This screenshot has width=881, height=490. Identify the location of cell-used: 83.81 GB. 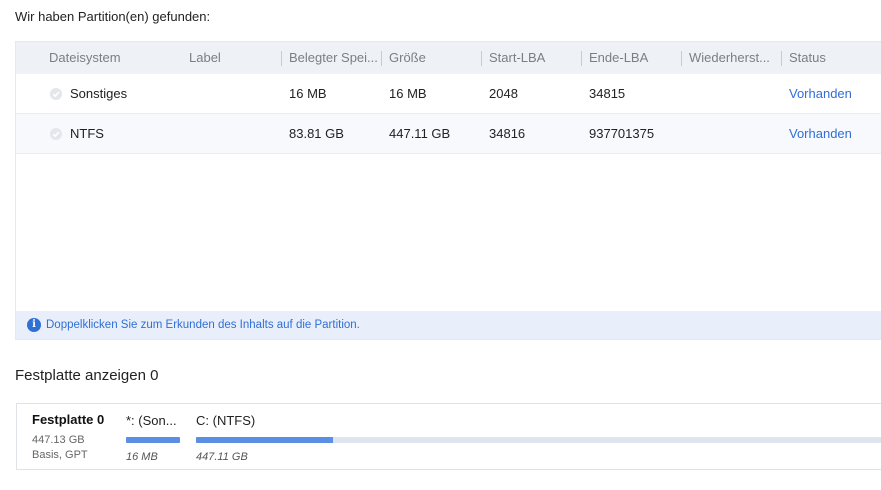
(316, 133).